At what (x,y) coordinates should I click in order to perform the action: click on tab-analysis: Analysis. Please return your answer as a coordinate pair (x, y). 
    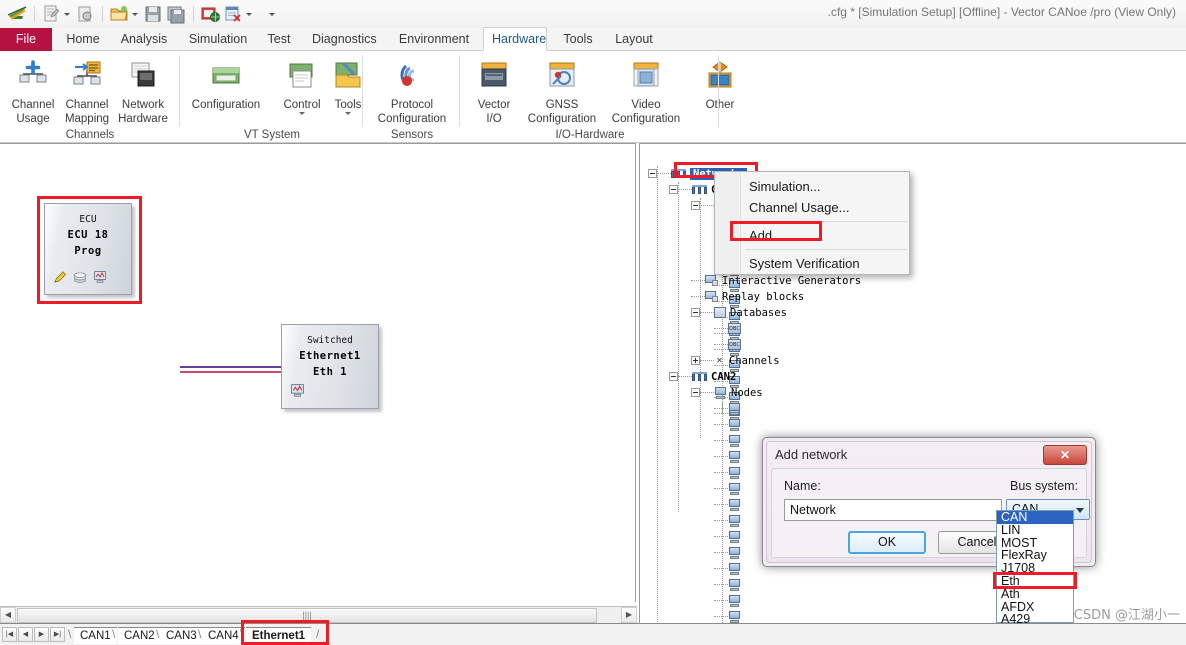
    Looking at the image, I should click on (144, 39).